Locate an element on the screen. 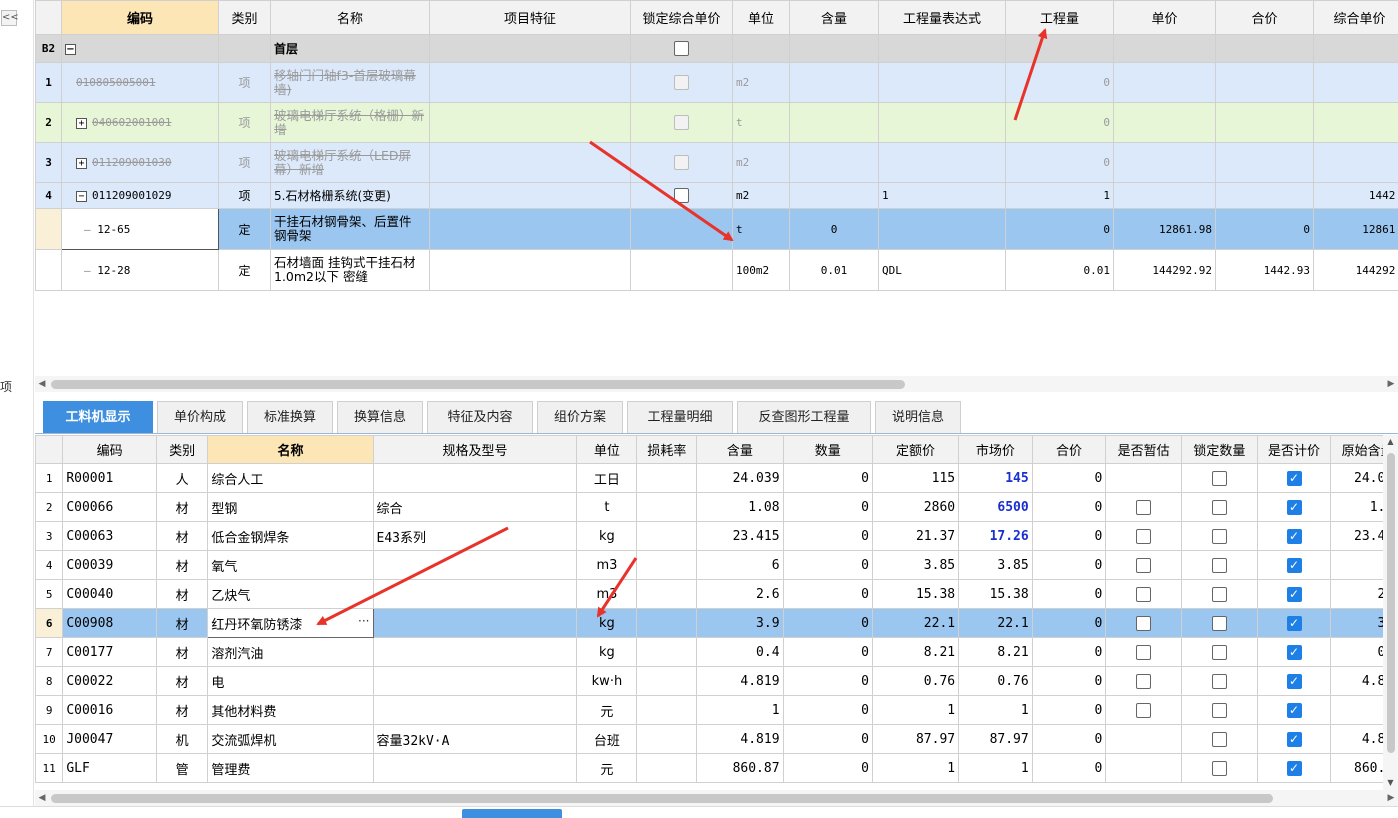 The width and height of the screenshot is (1398, 818). item-content: 0.01 is located at coordinates (834, 270).